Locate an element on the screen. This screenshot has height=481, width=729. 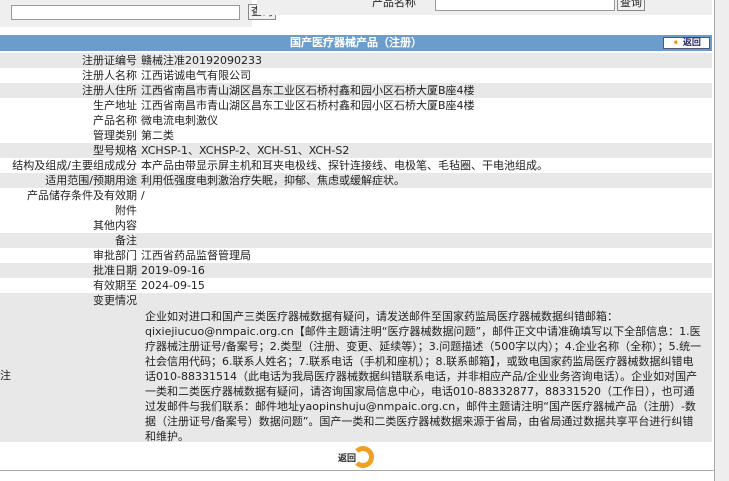
field-value: 本产品由带显示屏主机和耳夹电极线、探针连接线、电极笔、毛毡圈、干电池组成。 is located at coordinates (344, 165).